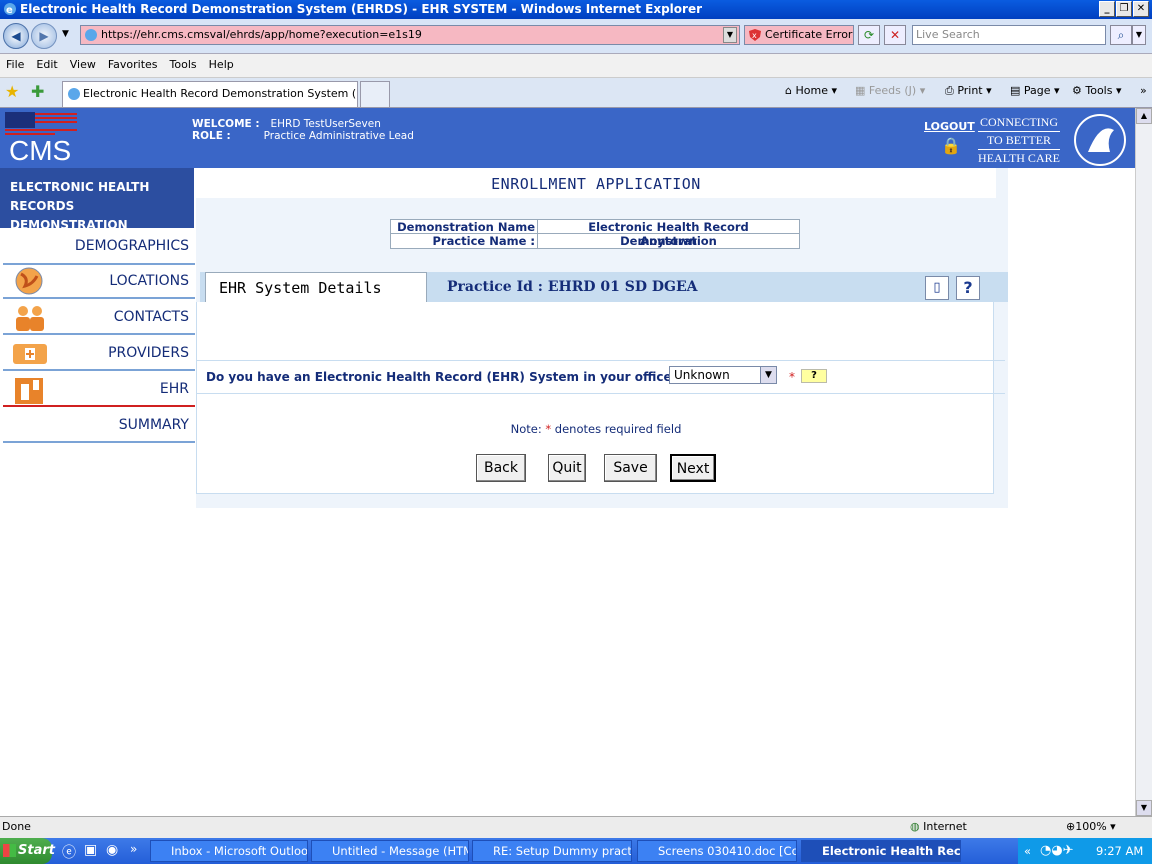 The height and width of the screenshot is (864, 1152). What do you see at coordinates (91, 35) in the screenshot?
I see `page-icon` at bounding box center [91, 35].